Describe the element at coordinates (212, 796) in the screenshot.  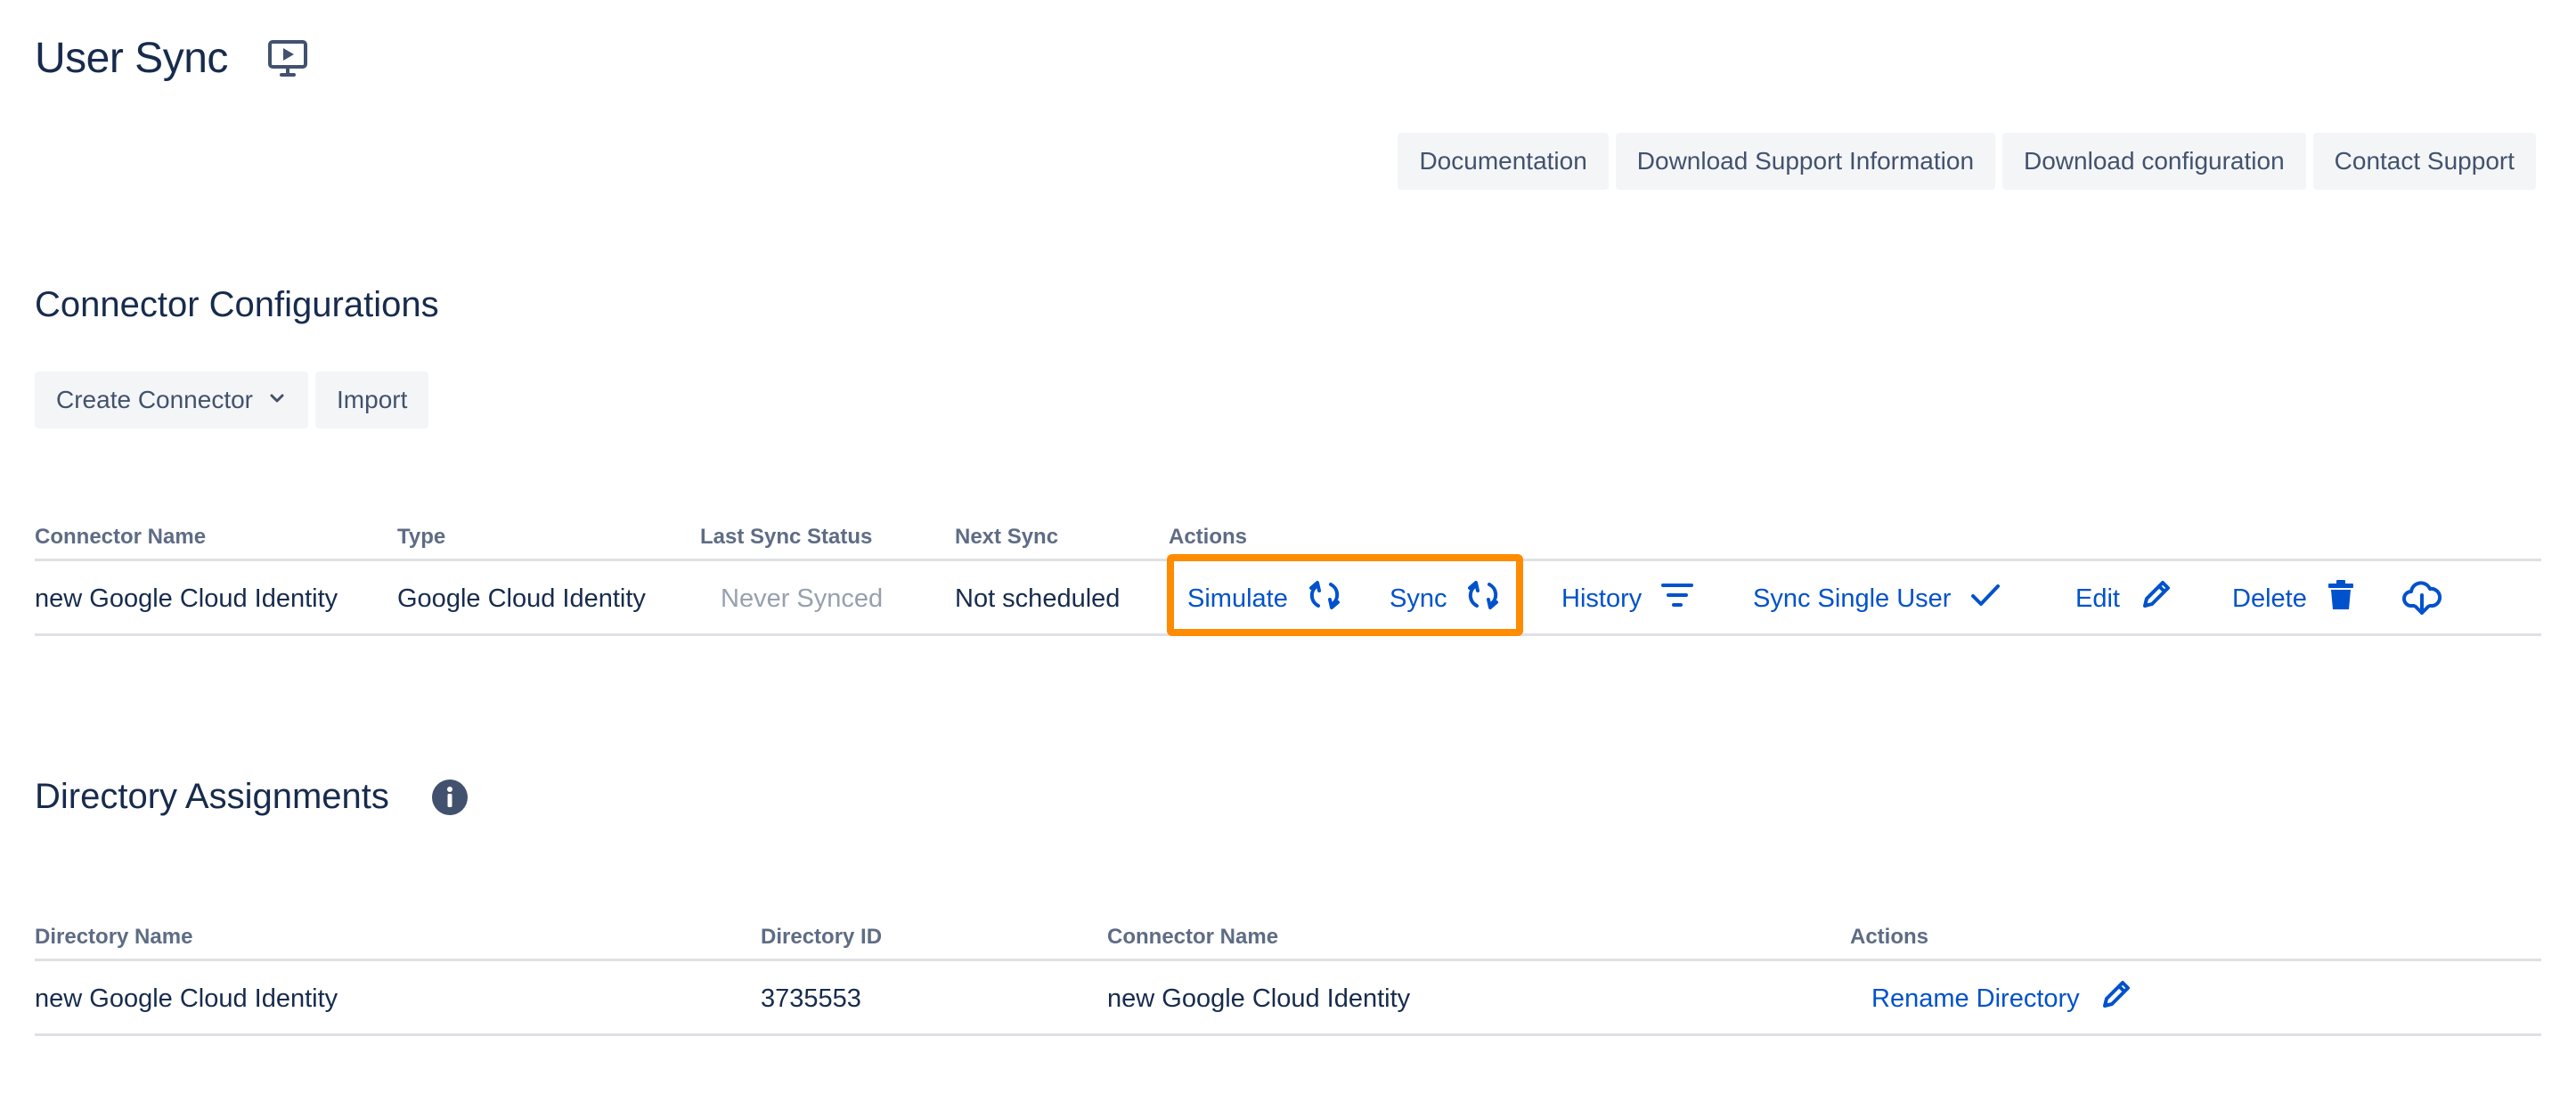
I see `directory-section-label: Directory Assignments` at that location.